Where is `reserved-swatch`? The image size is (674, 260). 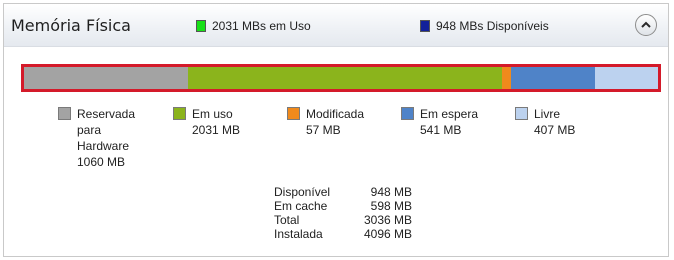
reserved-swatch is located at coordinates (64, 113).